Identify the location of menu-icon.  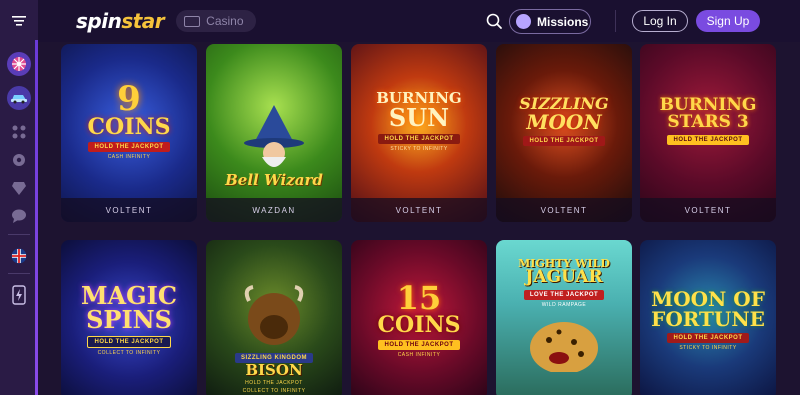
(19, 21).